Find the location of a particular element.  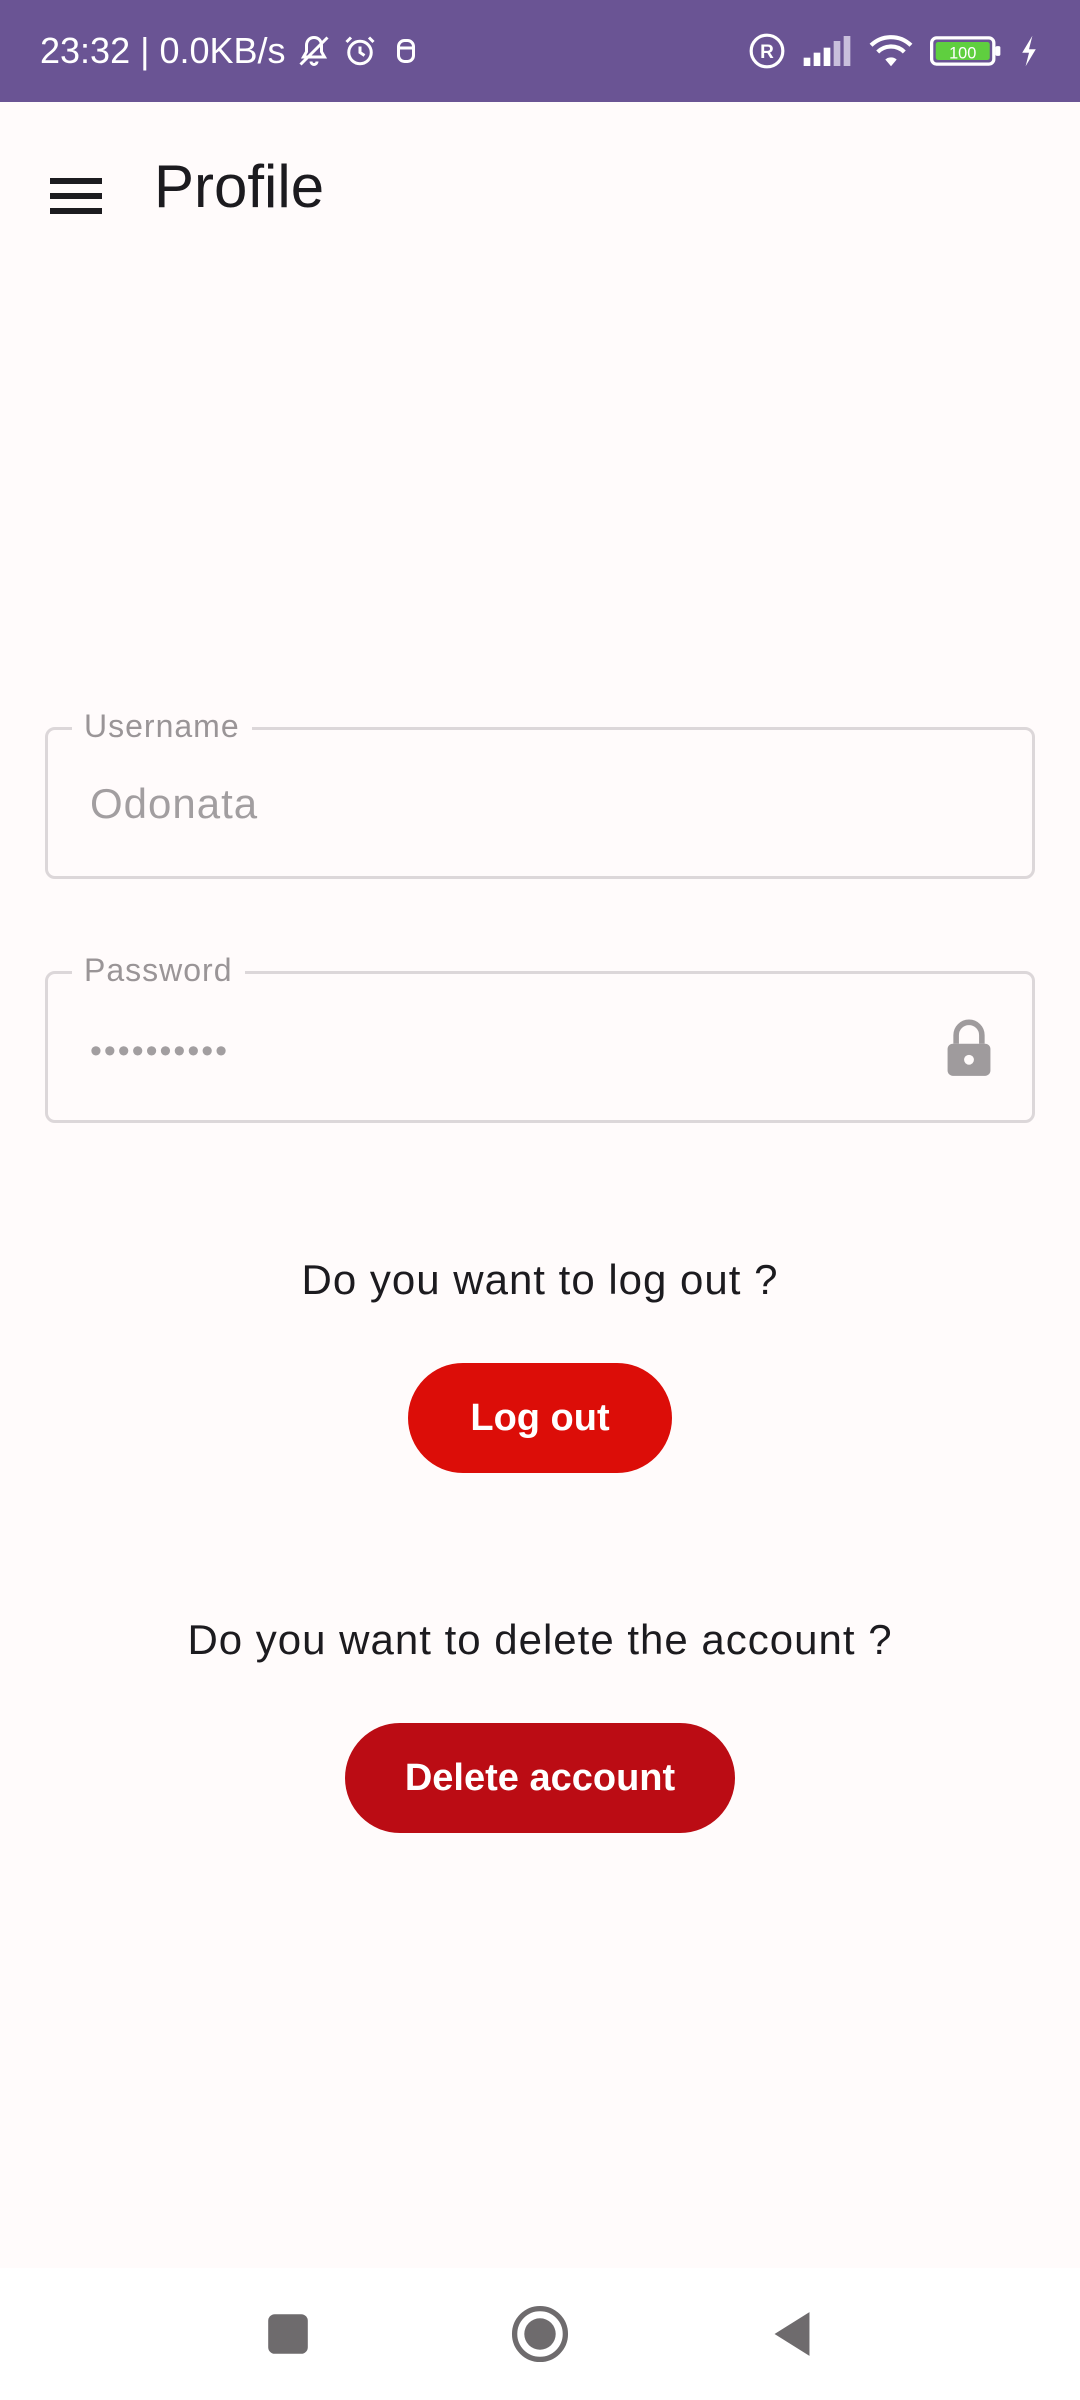

delete-account-button: Delete account is located at coordinates (540, 1778).